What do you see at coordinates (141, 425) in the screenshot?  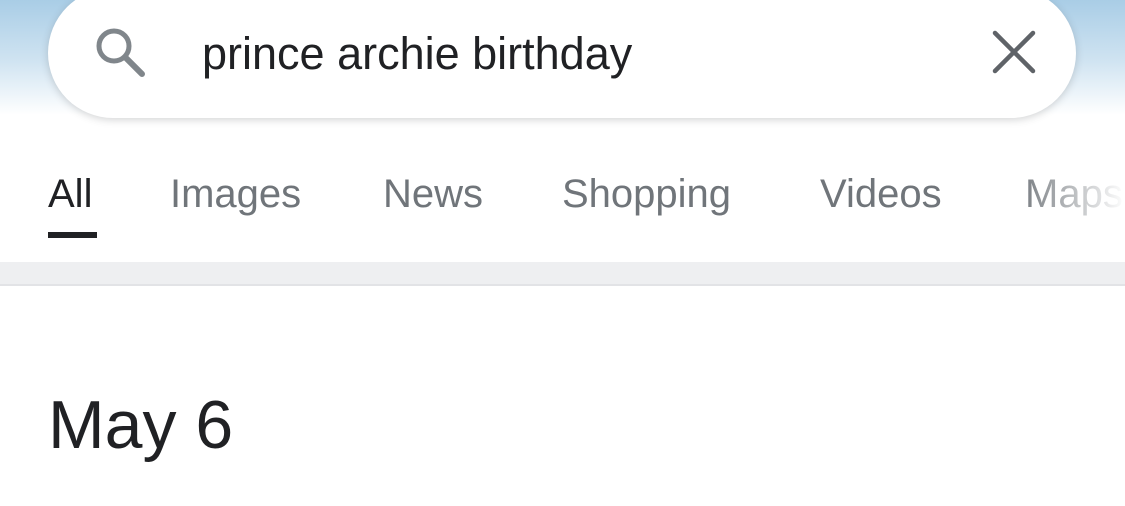 I see `featured-answer: May 6` at bounding box center [141, 425].